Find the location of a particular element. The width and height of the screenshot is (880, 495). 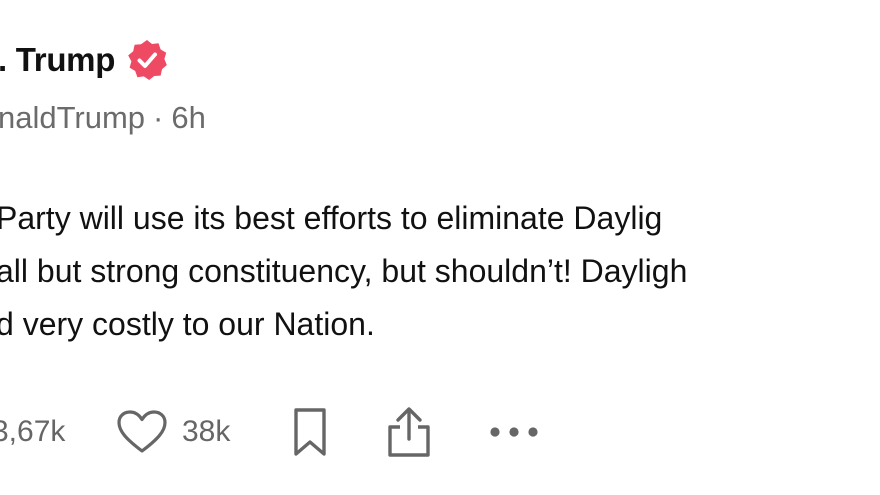

repost-count: 3,67k is located at coordinates (33, 431).